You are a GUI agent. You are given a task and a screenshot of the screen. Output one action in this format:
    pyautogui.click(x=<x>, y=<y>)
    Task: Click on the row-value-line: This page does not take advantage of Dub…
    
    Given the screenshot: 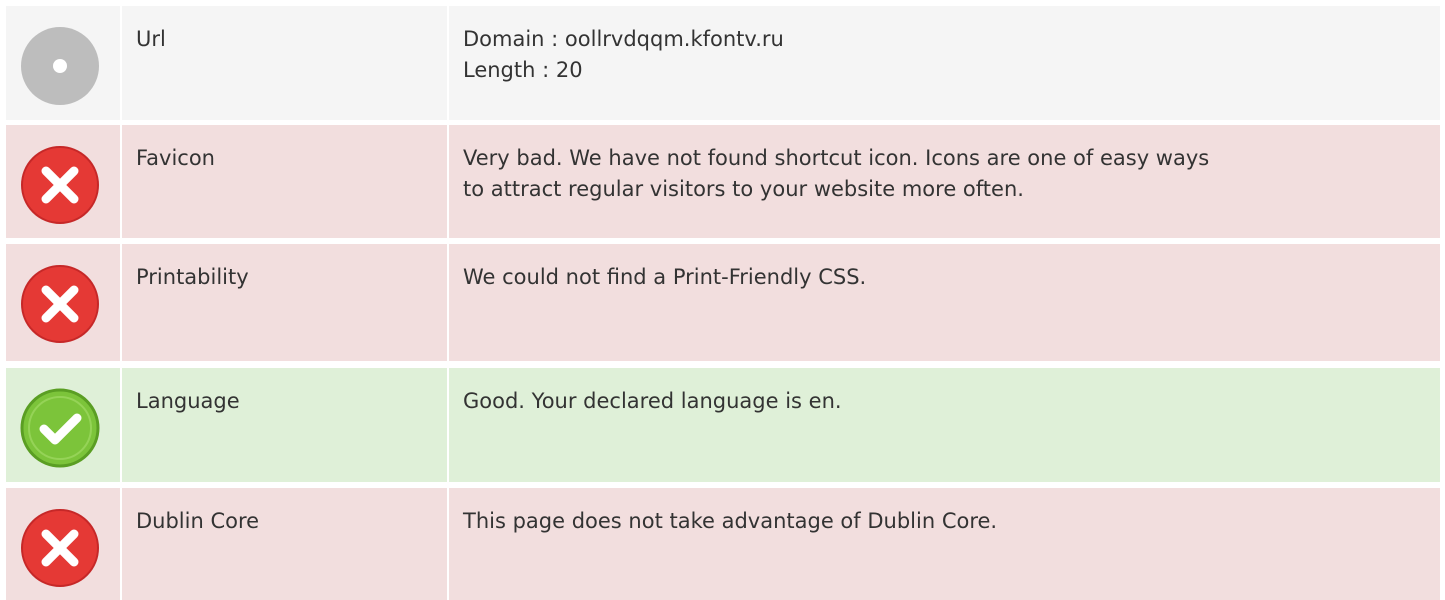 What is the action you would take?
    pyautogui.click(x=730, y=521)
    